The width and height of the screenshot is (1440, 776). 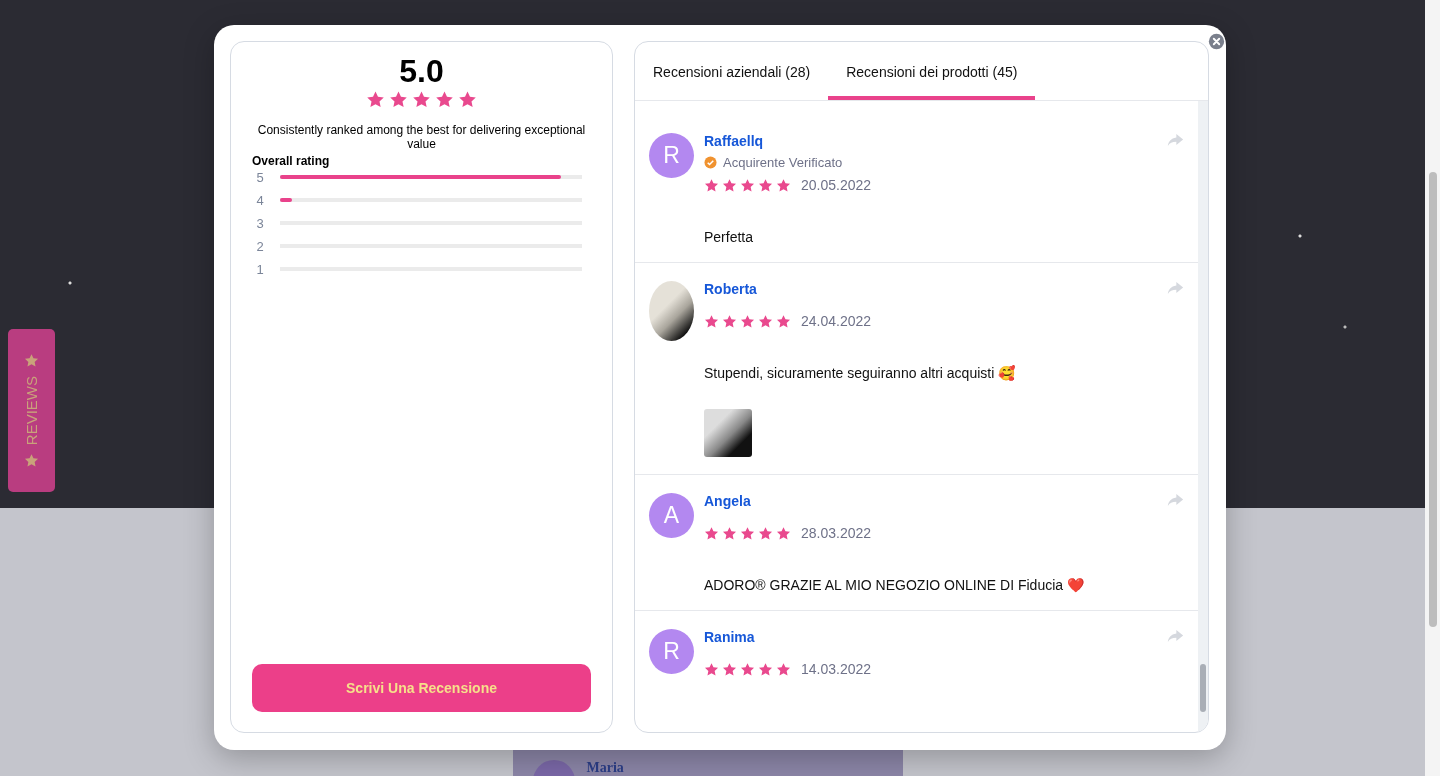 What do you see at coordinates (930, 141) in the screenshot?
I see `reviewer-name: Raffaellq` at bounding box center [930, 141].